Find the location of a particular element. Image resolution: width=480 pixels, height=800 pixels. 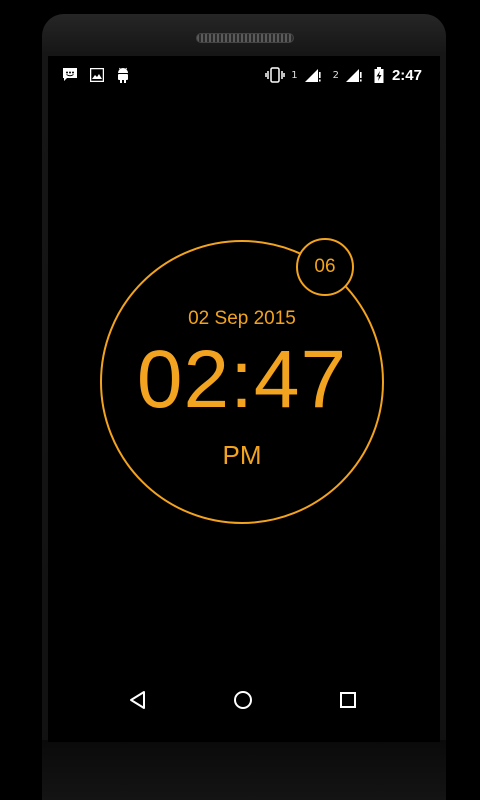

recents-button is located at coordinates (348, 702).